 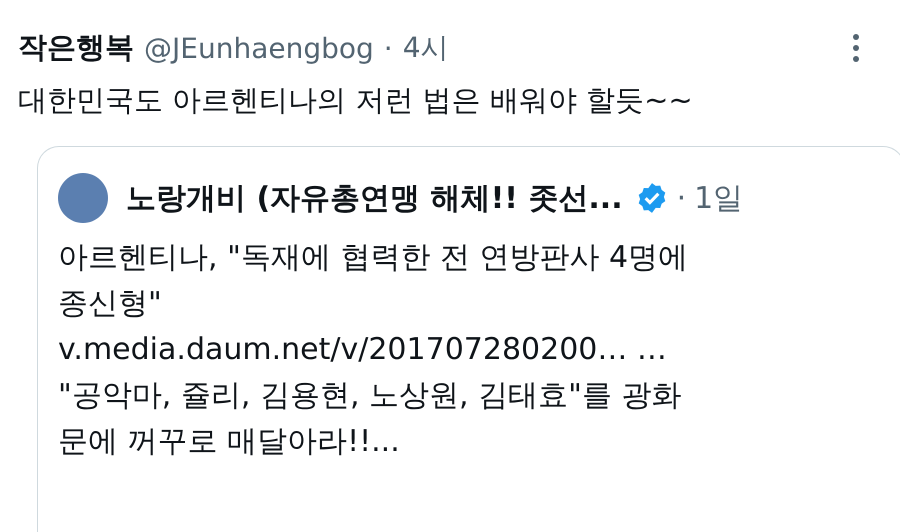 I want to click on user-handle: @JEunhaengbog, so click(x=259, y=48).